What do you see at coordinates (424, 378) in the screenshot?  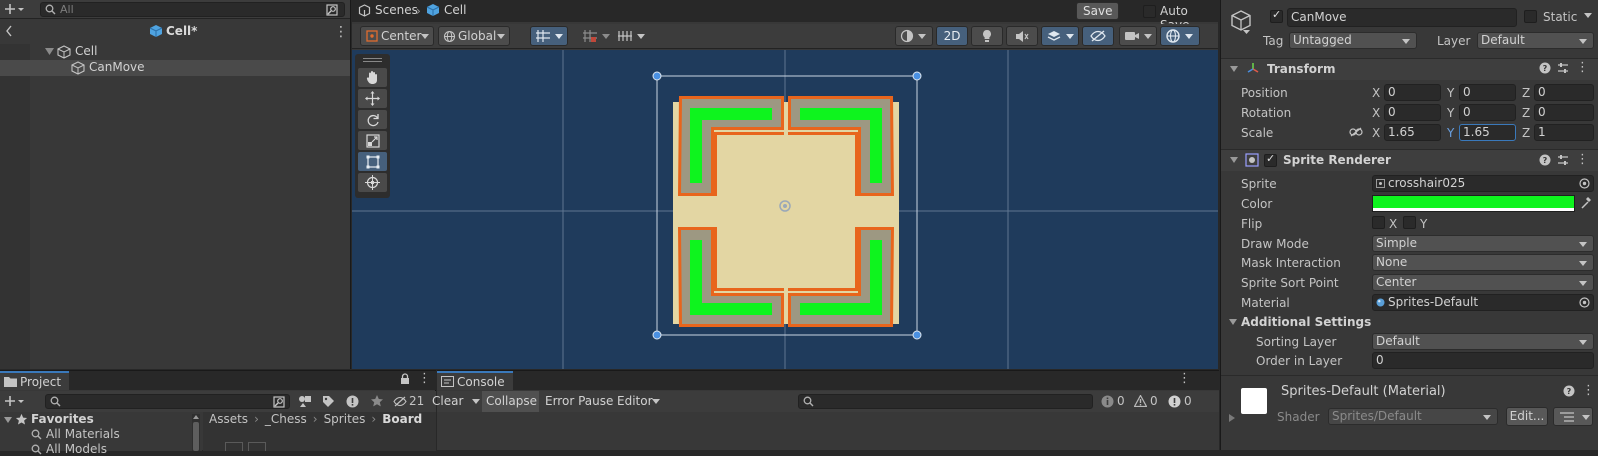 I see `project-menu-icon: ⋮` at bounding box center [424, 378].